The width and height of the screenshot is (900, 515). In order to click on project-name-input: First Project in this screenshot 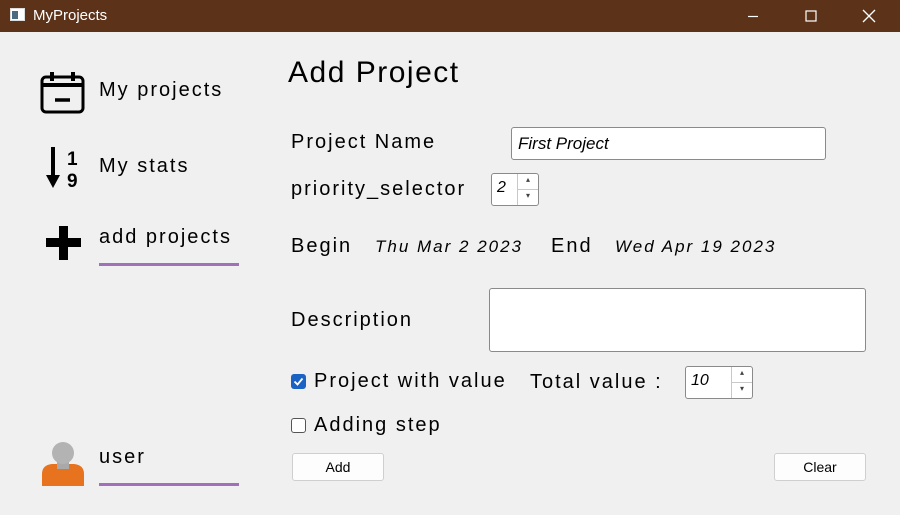, I will do `click(668, 143)`.